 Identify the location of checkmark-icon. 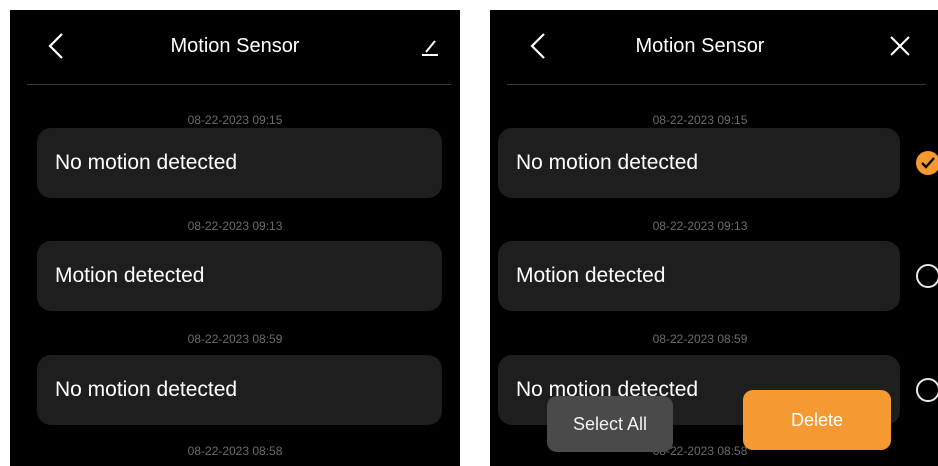
(928, 163).